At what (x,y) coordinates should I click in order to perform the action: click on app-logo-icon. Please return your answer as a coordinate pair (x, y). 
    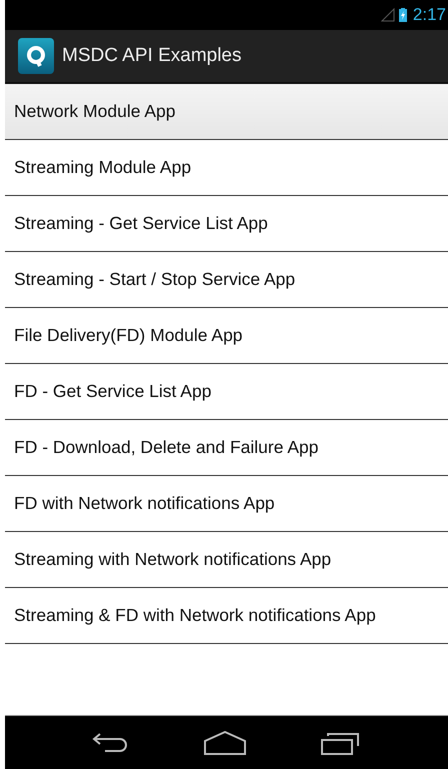
    Looking at the image, I should click on (36, 56).